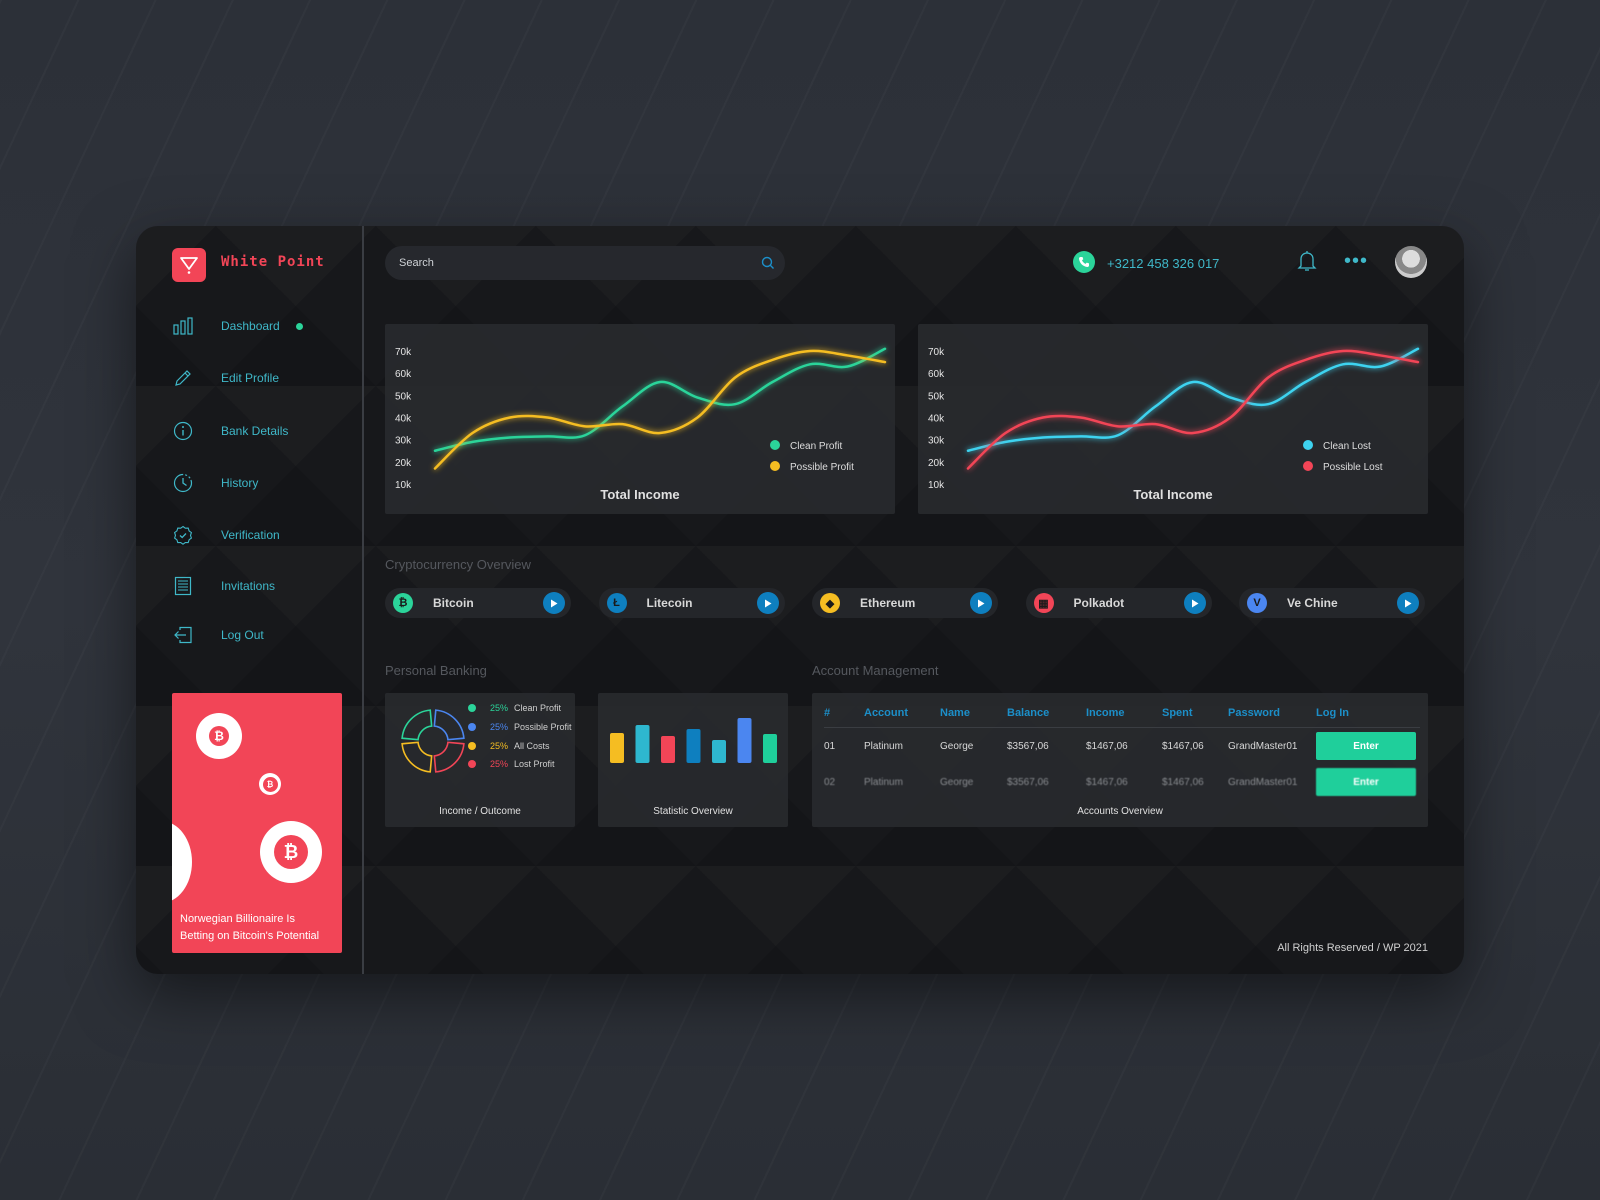 The height and width of the screenshot is (1200, 1600). What do you see at coordinates (183, 378) in the screenshot?
I see `pencil-icon` at bounding box center [183, 378].